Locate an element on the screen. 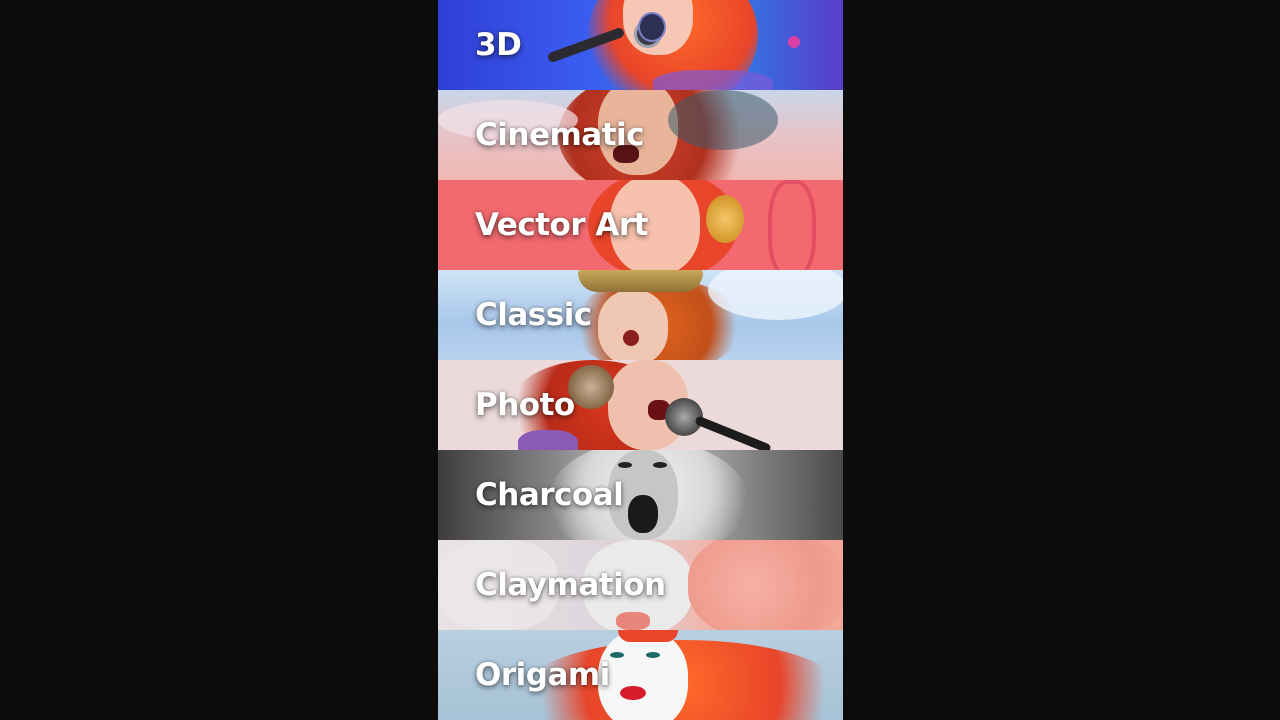 This screenshot has height=720, width=1280. style-label: 3D is located at coordinates (498, 45).